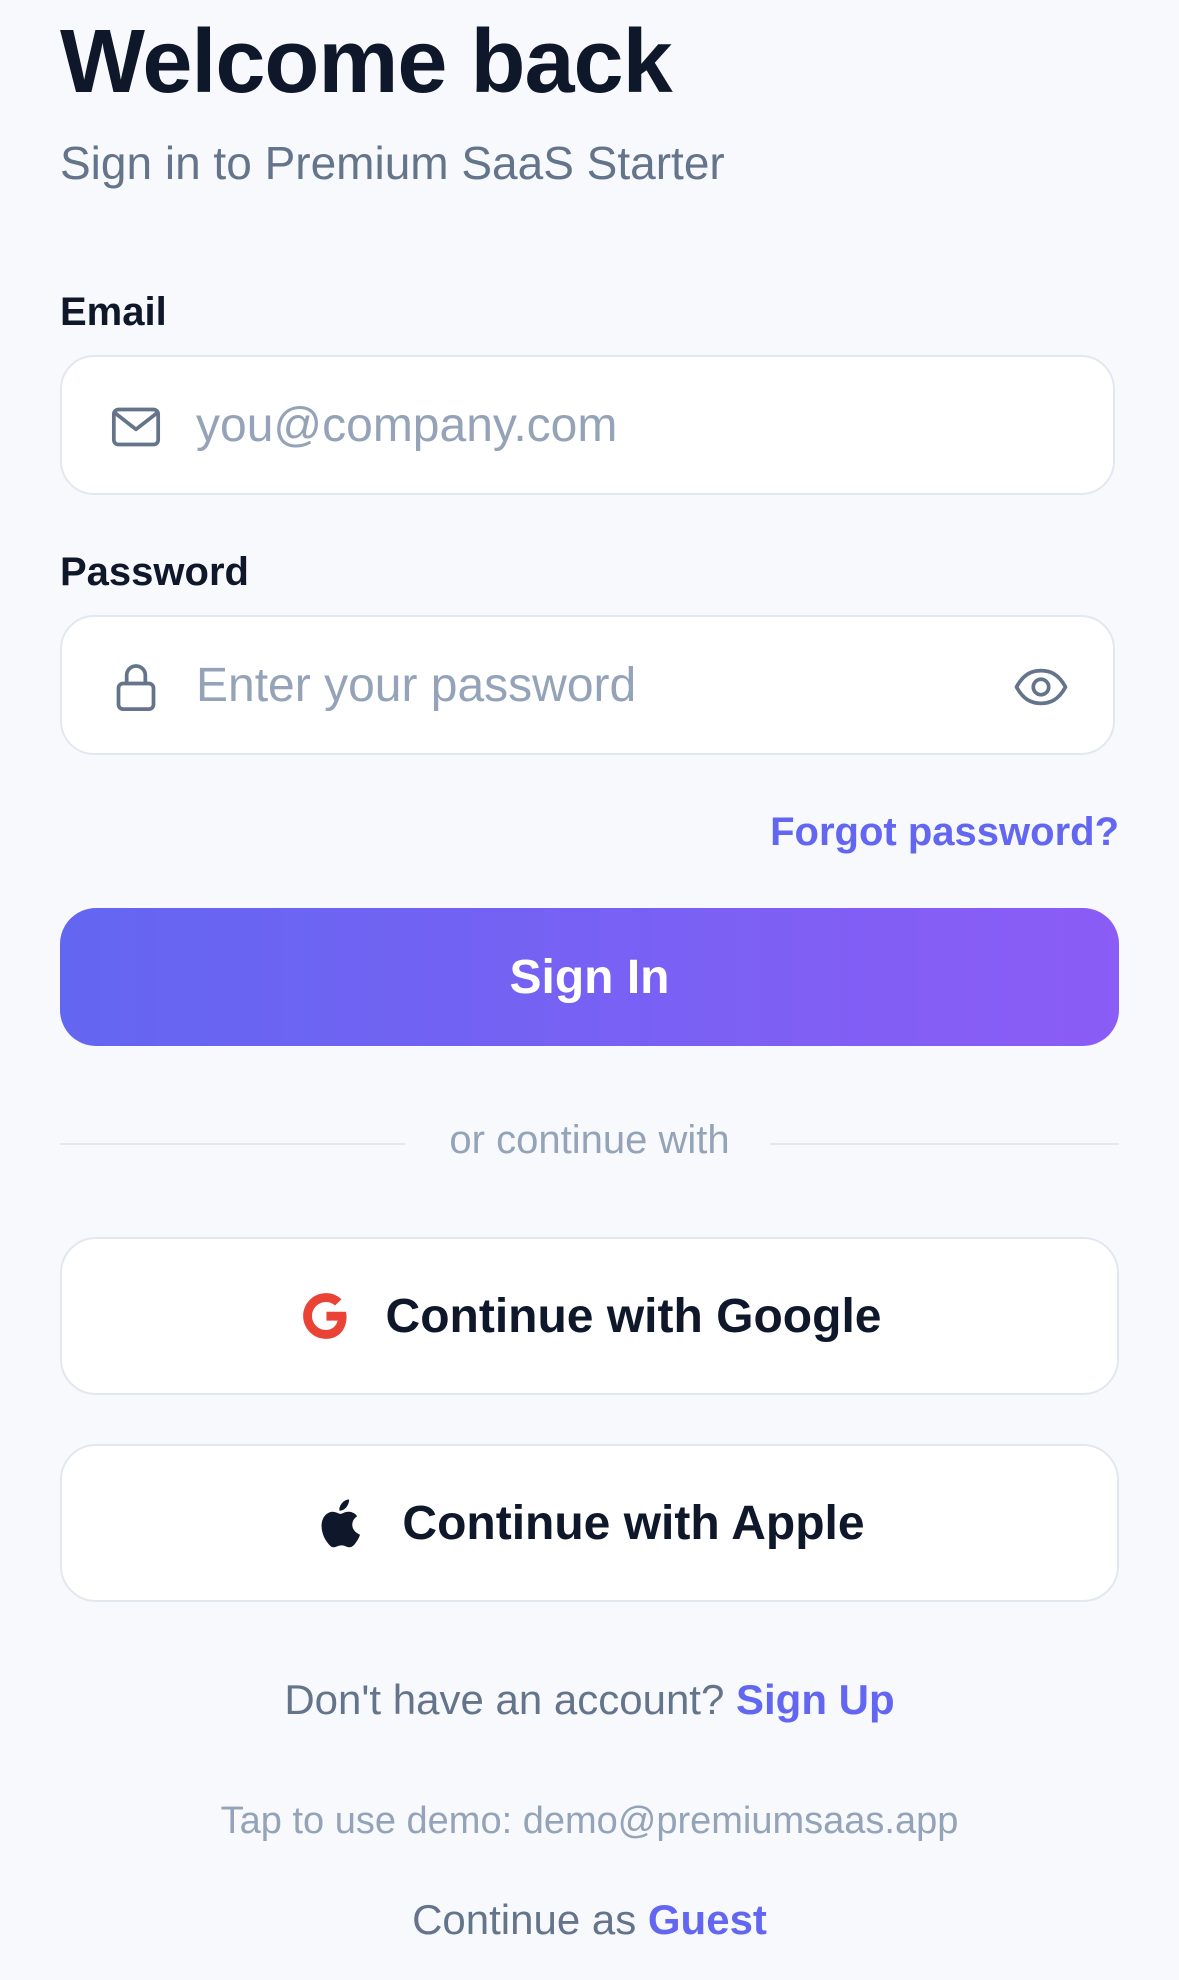 Image resolution: width=1179 pixels, height=1980 pixels. Describe the element at coordinates (633, 1523) in the screenshot. I see `apple-button-label: Continue with Apple` at that location.